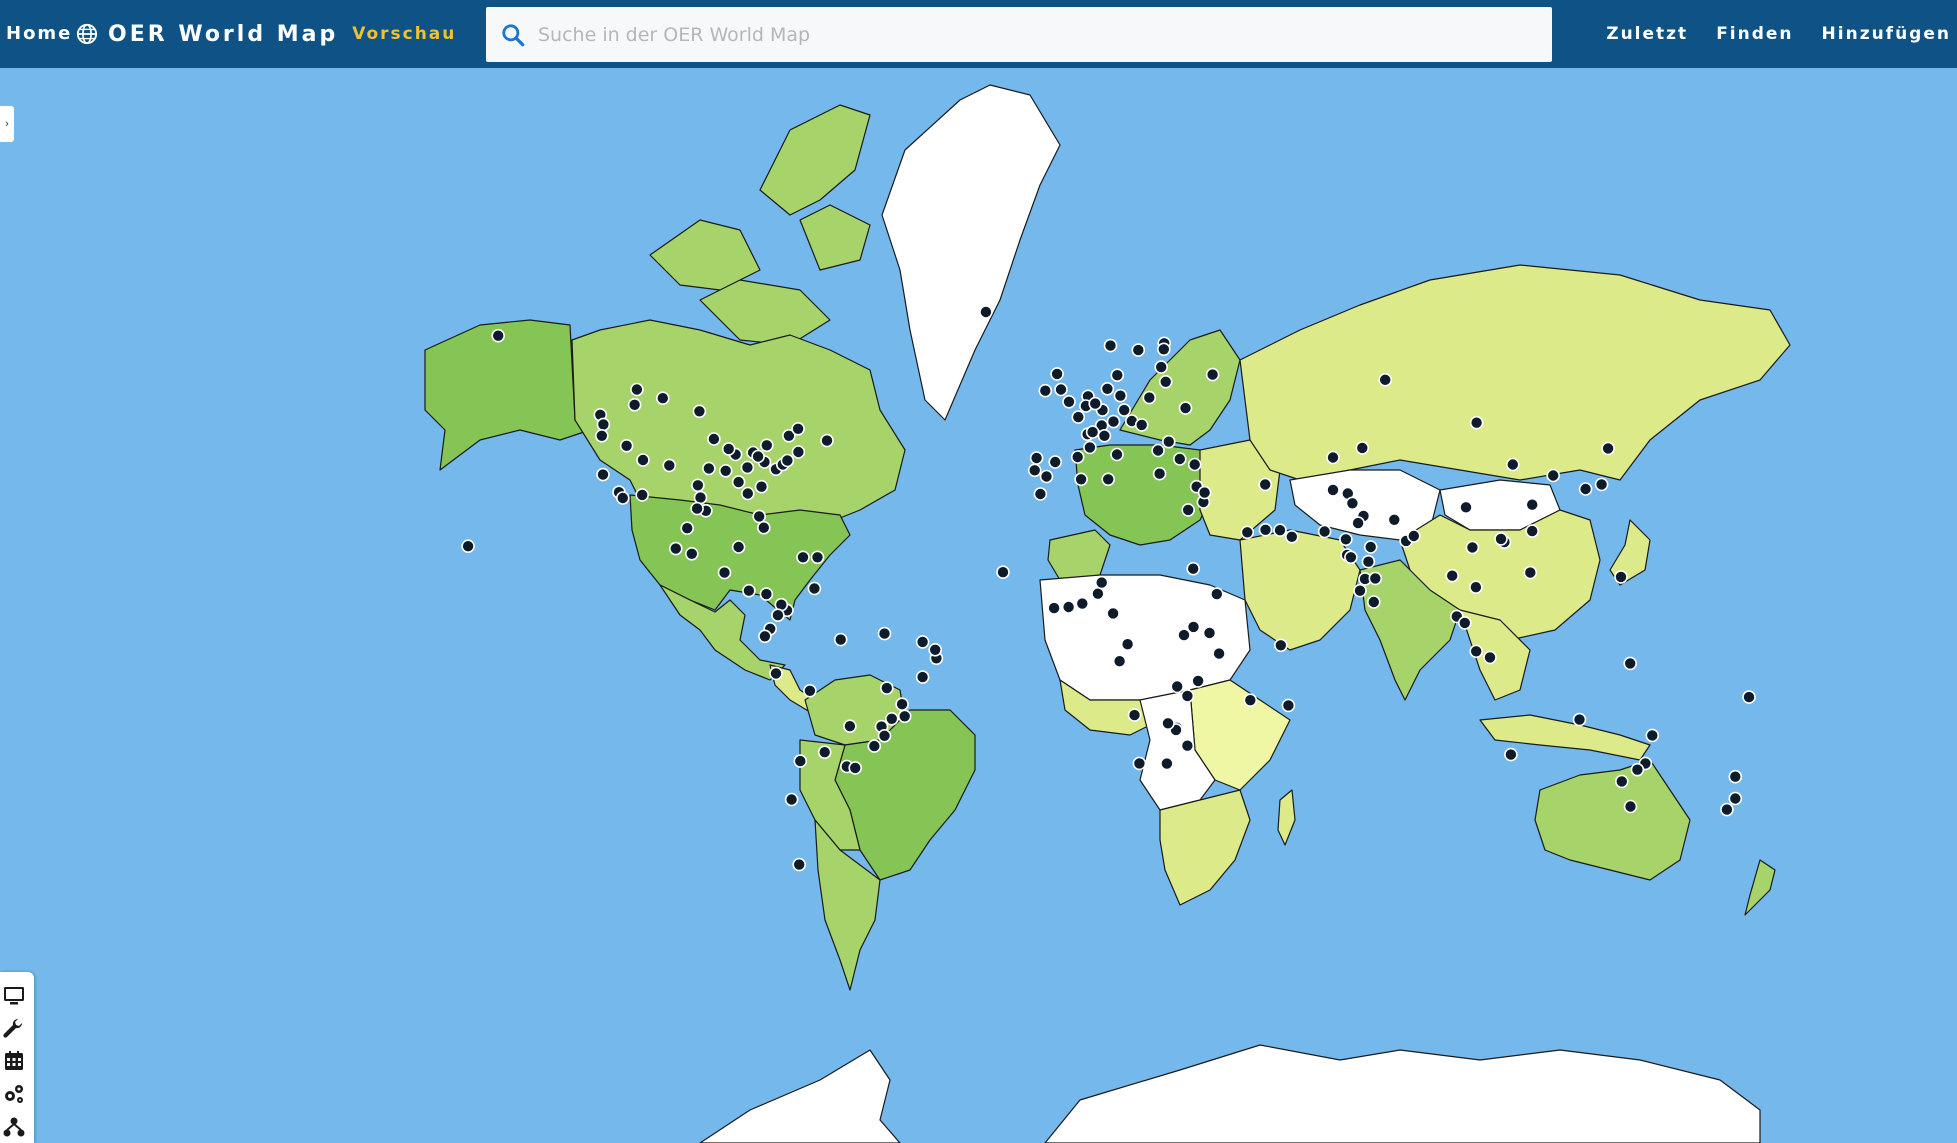 This screenshot has width=1957, height=1143. Describe the element at coordinates (17, 1061) in the screenshot. I see `filter-event-button` at that location.